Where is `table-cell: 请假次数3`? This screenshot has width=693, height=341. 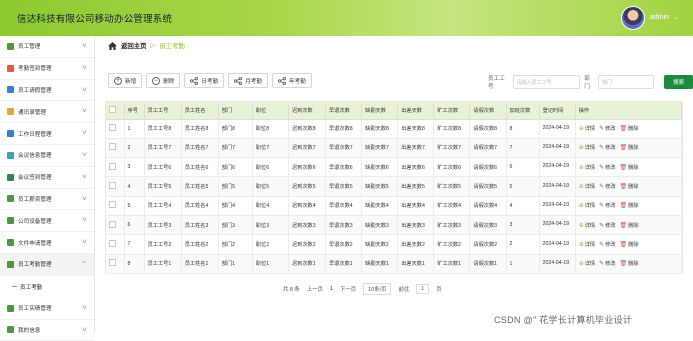 table-cell: 请假次数3 is located at coordinates (488, 225).